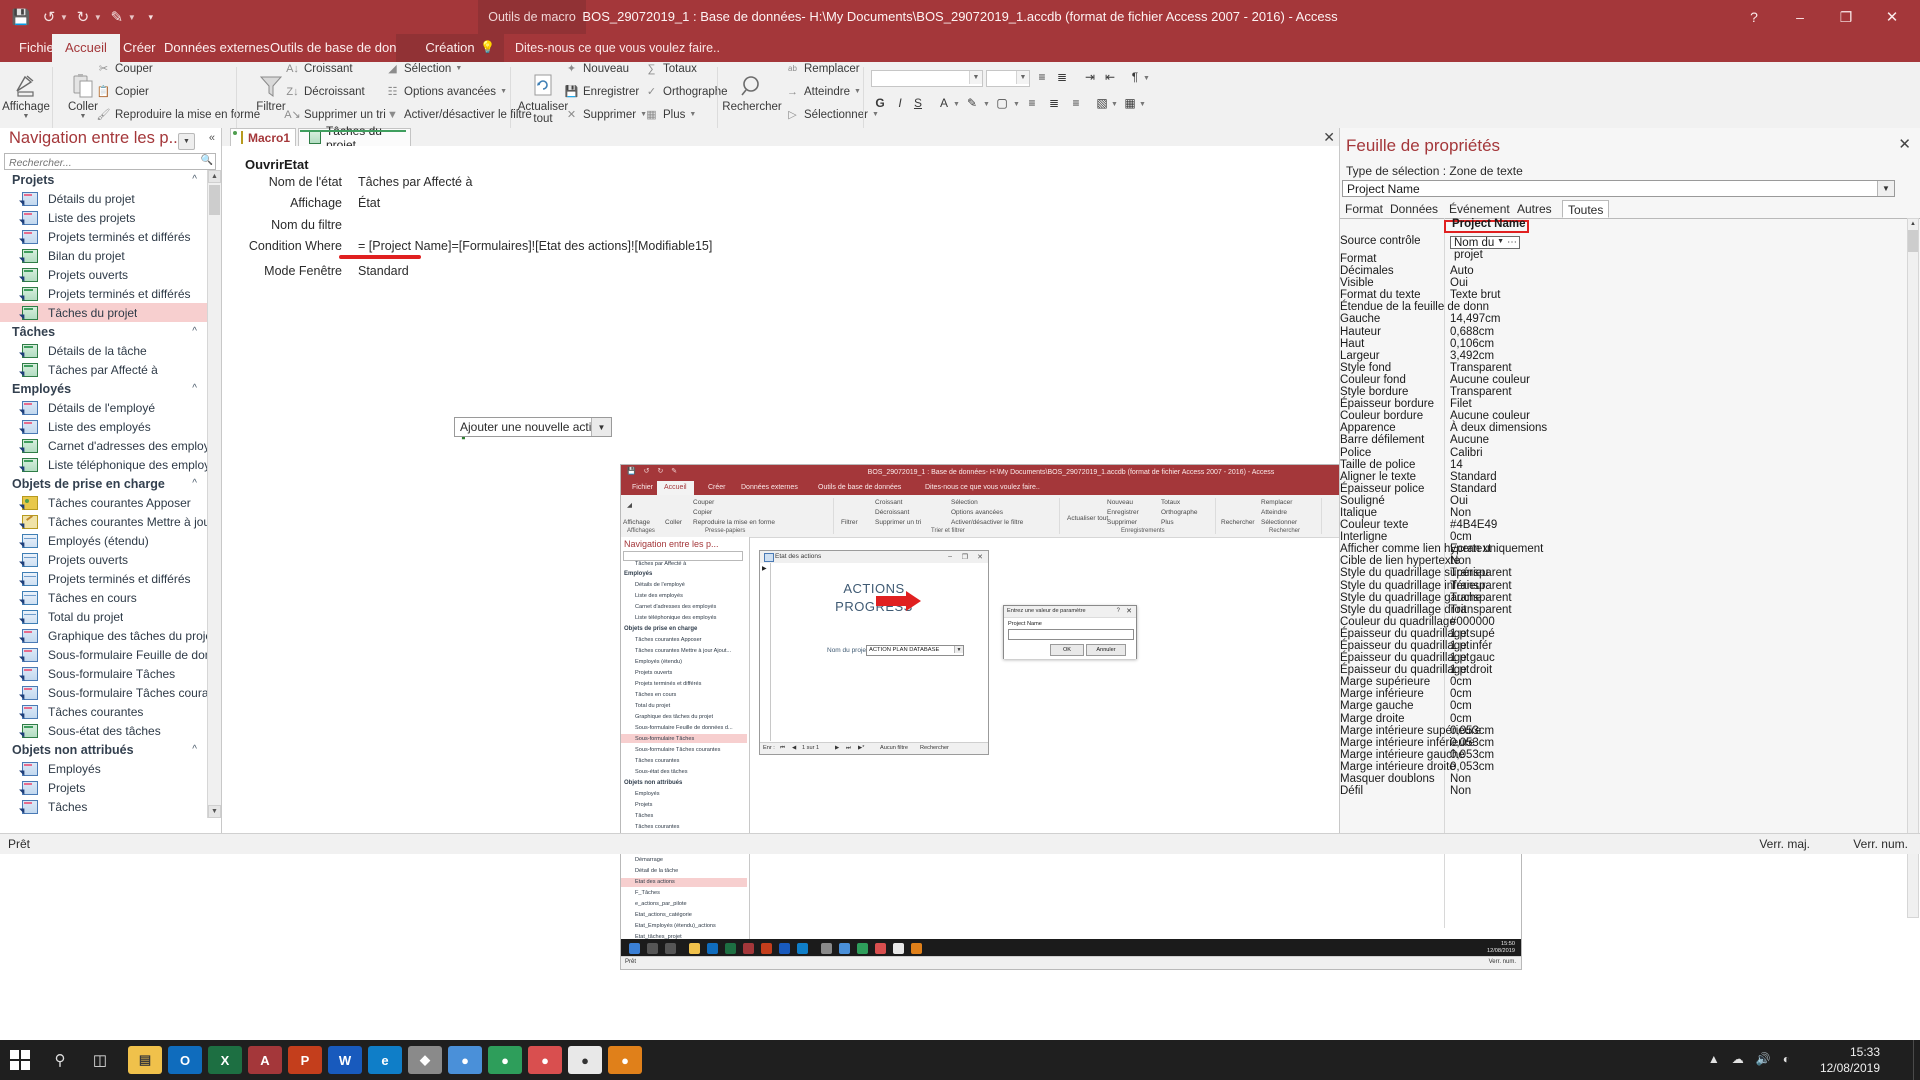 This screenshot has width=1920, height=1080. What do you see at coordinates (1625, 706) in the screenshot?
I see `table-row: Marge gauche 0cm` at bounding box center [1625, 706].